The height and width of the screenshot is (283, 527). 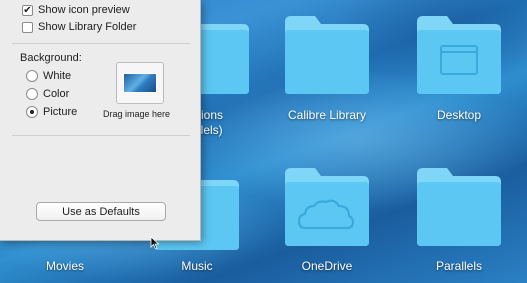 I want to click on desktop-item-label: Parallels, so click(x=459, y=266).